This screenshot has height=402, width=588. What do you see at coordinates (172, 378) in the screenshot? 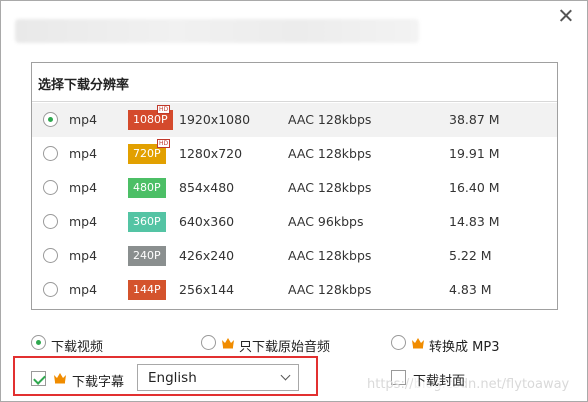
I see `selected-language: English` at bounding box center [172, 378].